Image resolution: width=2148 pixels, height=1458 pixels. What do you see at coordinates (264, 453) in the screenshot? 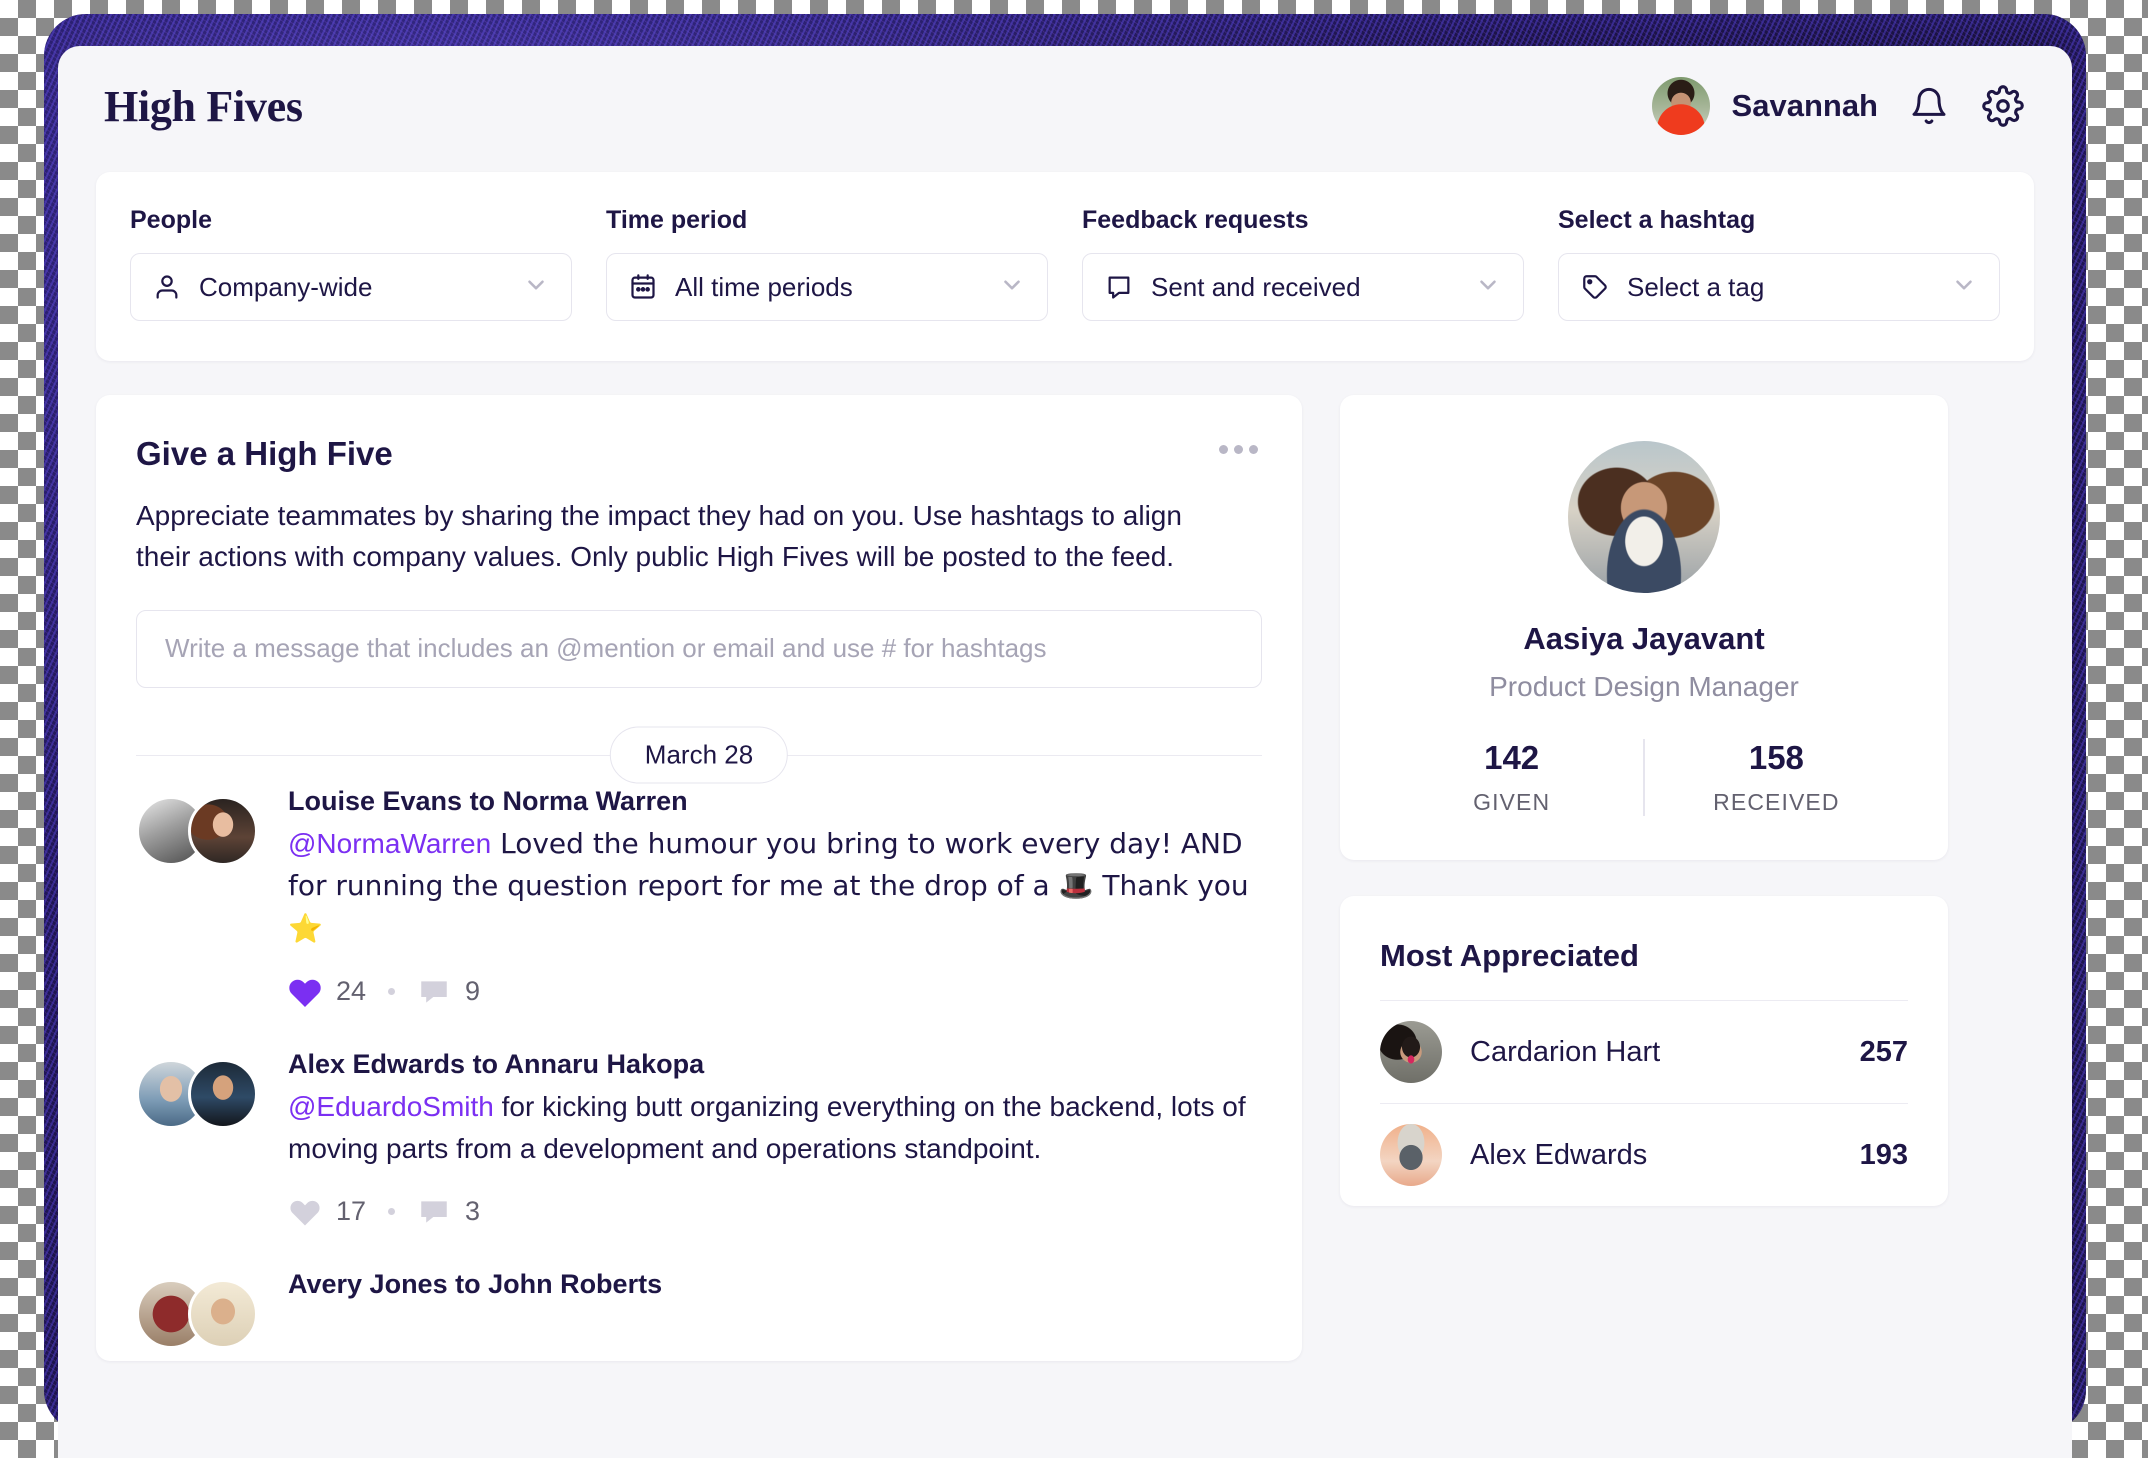
I see `give-high-five-title: Give a High Five` at bounding box center [264, 453].